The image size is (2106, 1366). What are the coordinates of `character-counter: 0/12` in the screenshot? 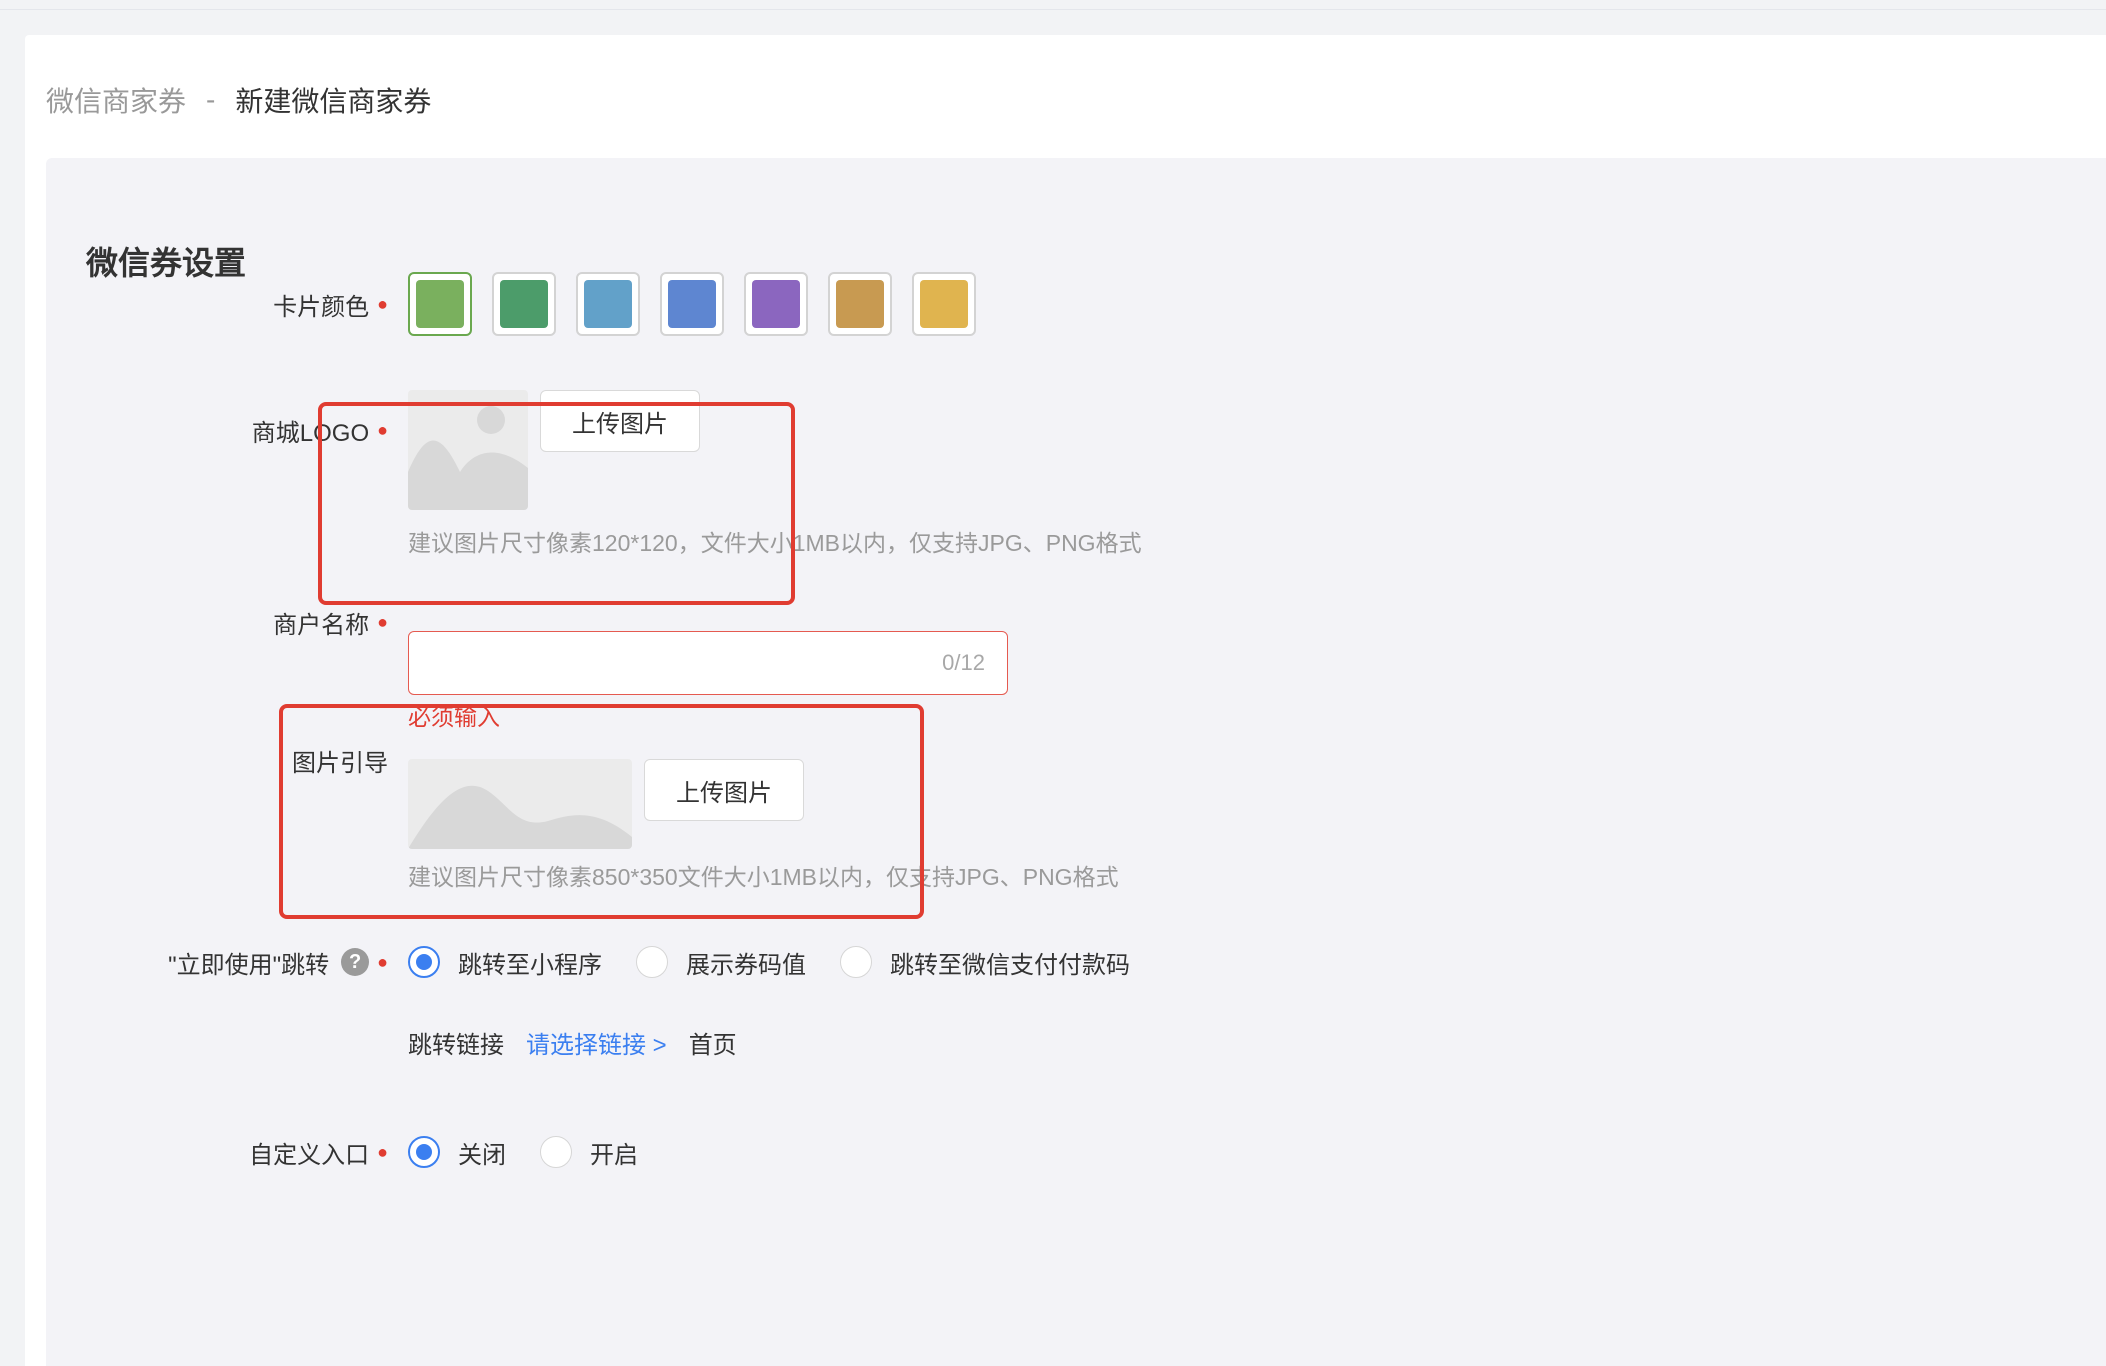 It's located at (963, 662).